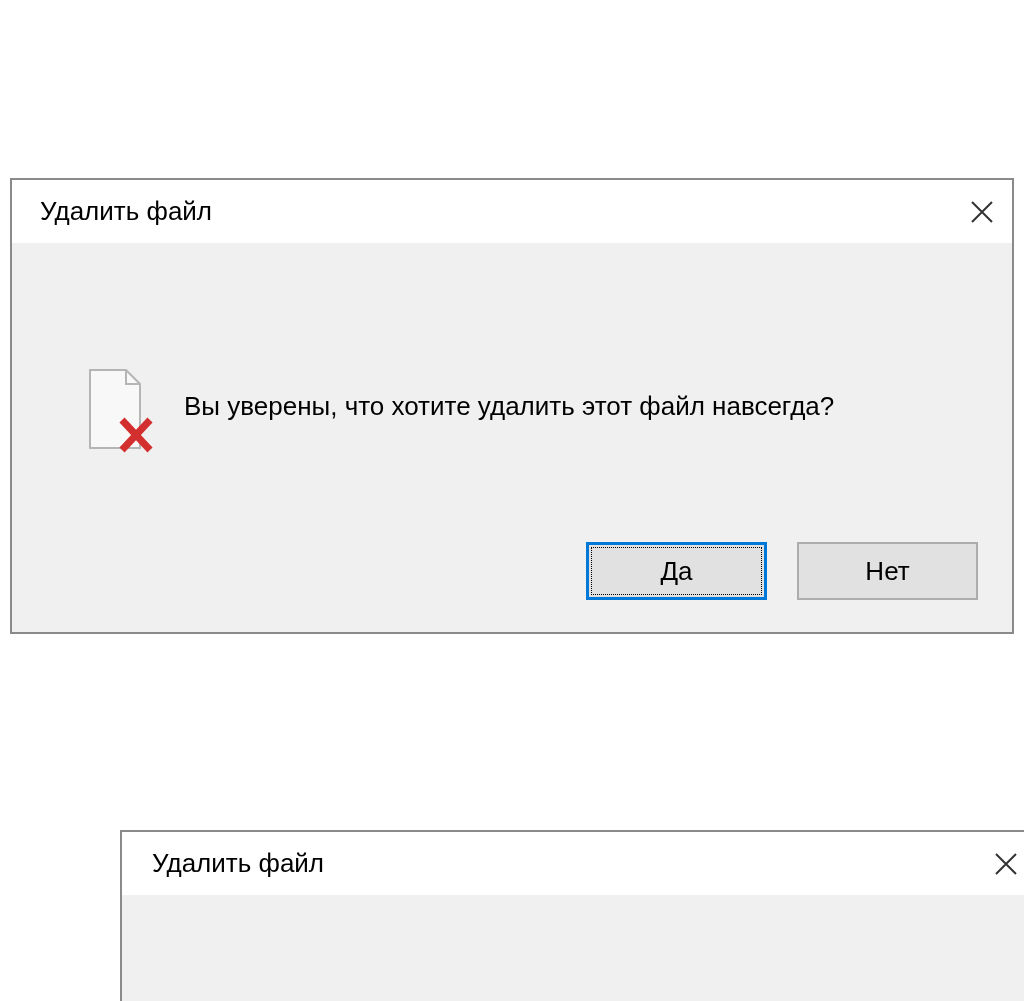 The width and height of the screenshot is (1024, 1001). Describe the element at coordinates (676, 571) in the screenshot. I see `dialog-button: Да` at that location.